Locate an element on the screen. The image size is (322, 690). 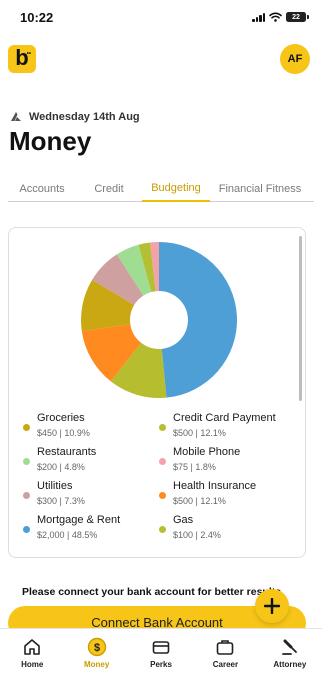
budget-donut-chart is located at coordinates (159, 320).